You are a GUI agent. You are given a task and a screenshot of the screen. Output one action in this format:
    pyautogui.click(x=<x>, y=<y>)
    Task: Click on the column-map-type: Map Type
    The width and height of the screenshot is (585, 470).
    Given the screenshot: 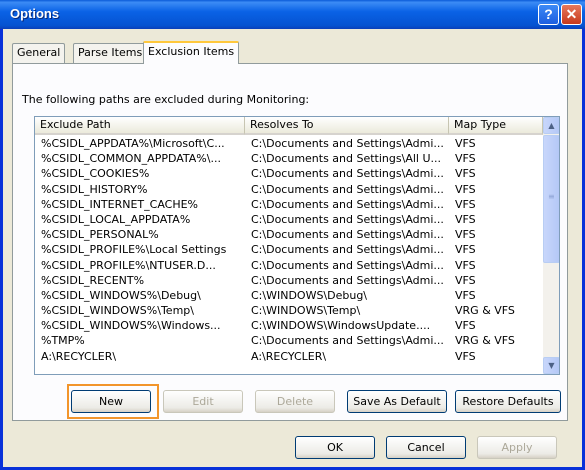 What is the action you would take?
    pyautogui.click(x=496, y=126)
    